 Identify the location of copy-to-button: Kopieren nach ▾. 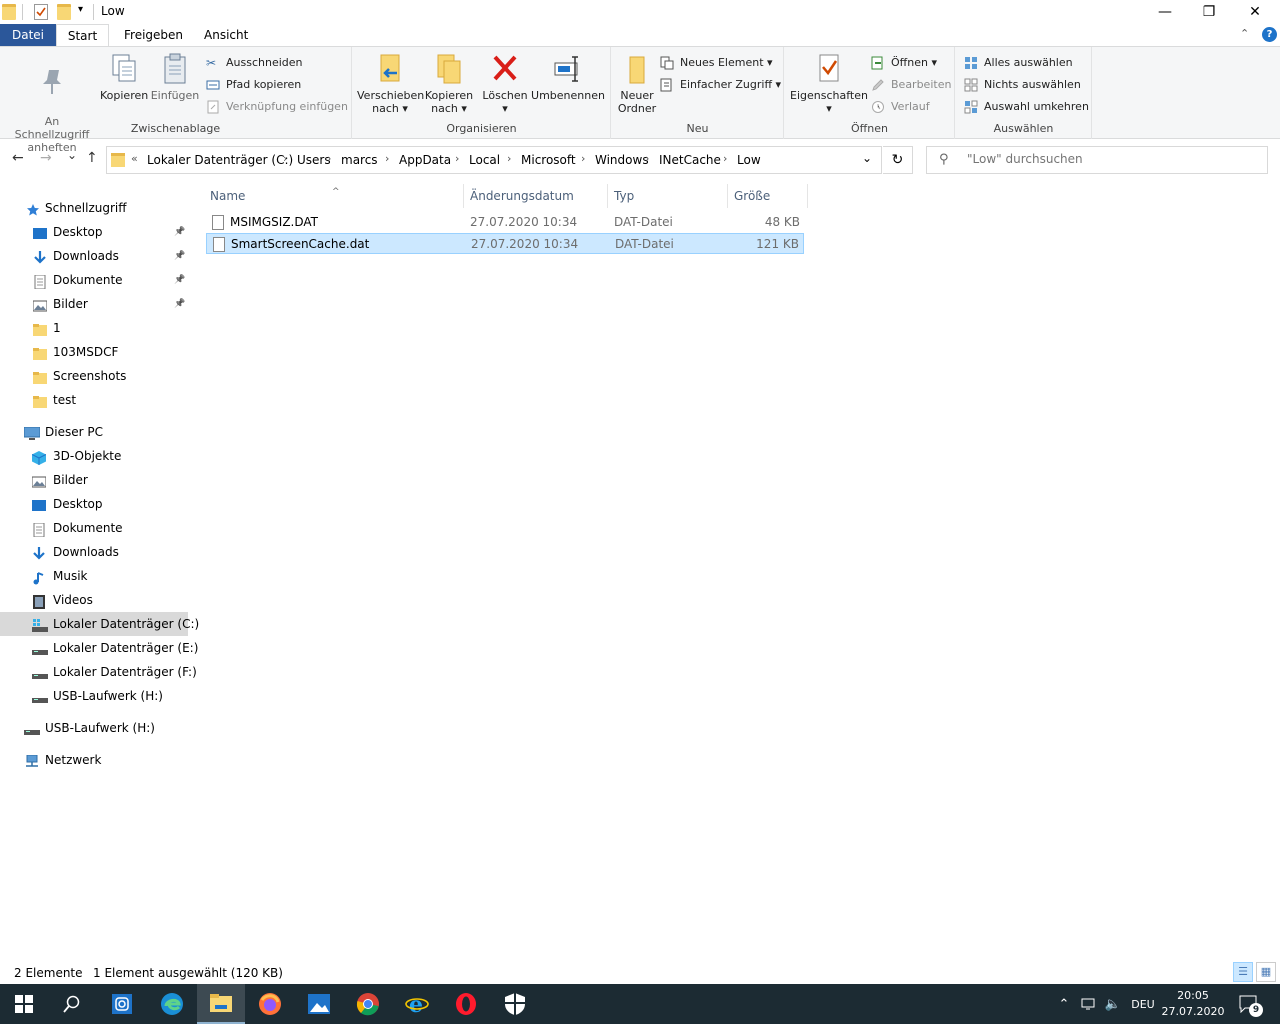
(449, 83).